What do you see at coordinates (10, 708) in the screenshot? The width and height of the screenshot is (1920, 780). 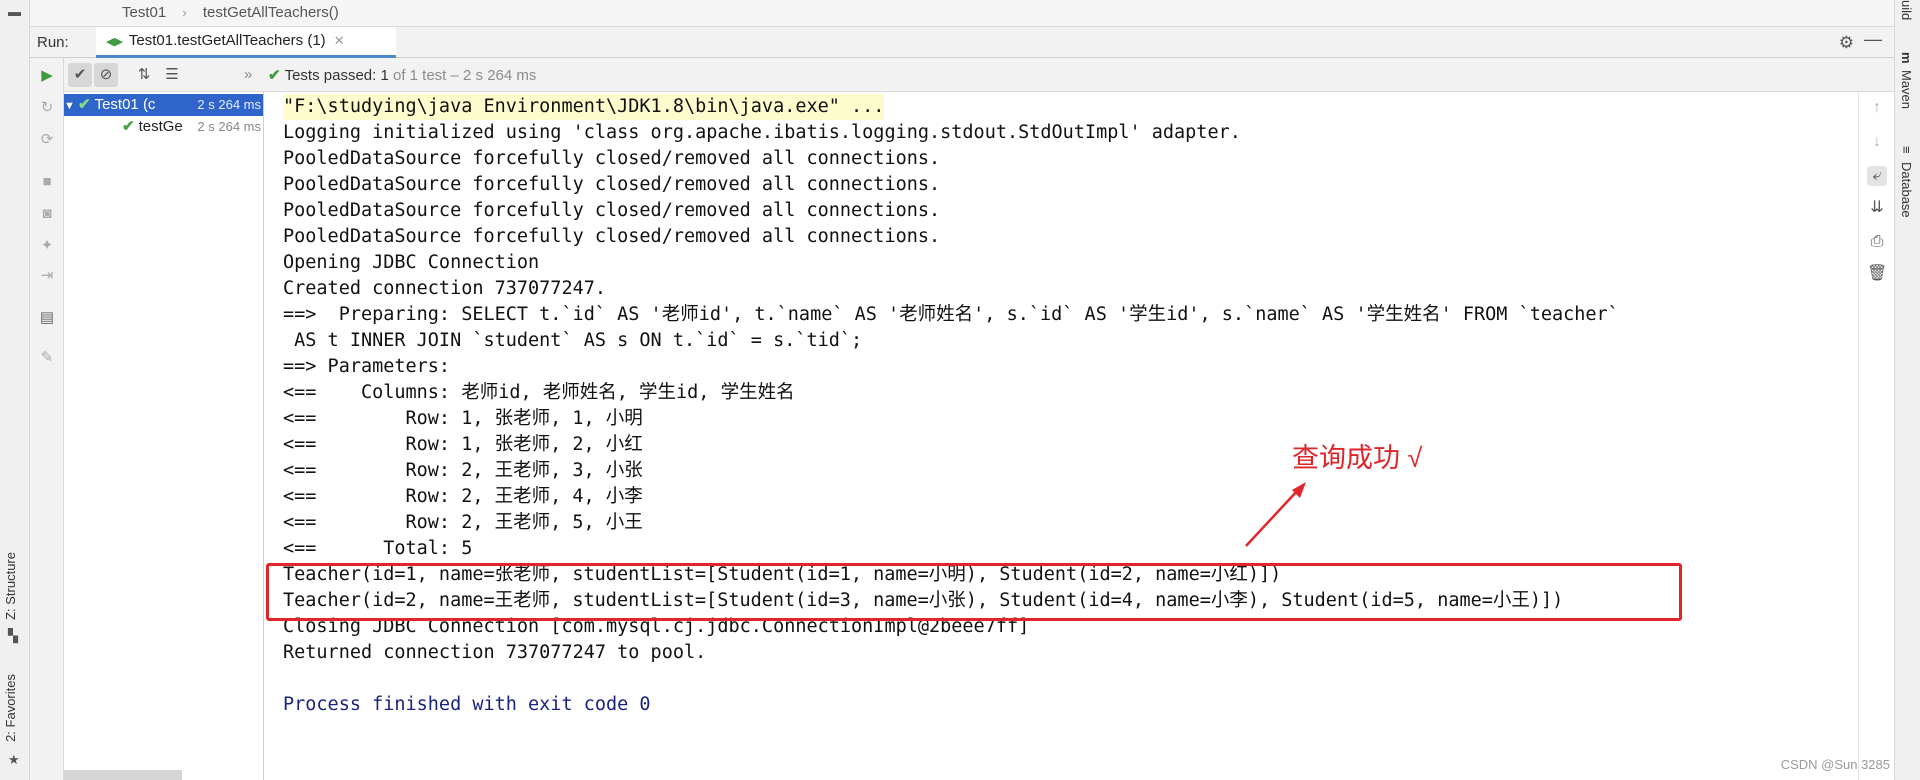 I see `favorites-tab: 2: Favorites` at bounding box center [10, 708].